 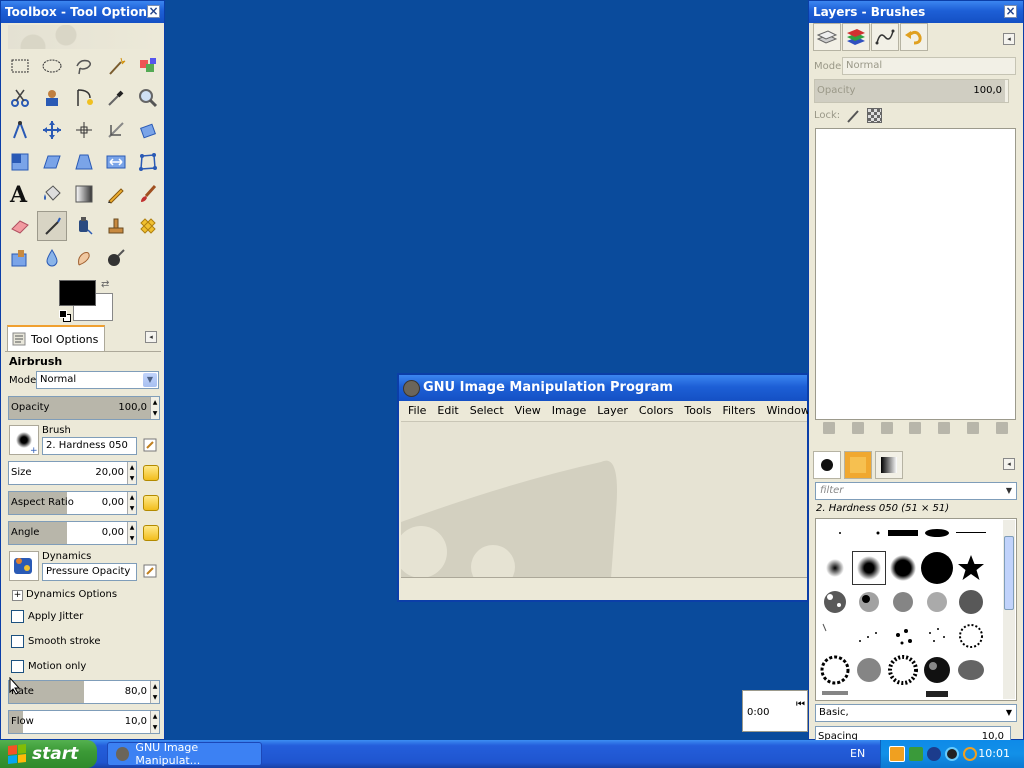 What do you see at coordinates (915, 274) in the screenshot?
I see `layers-list` at bounding box center [915, 274].